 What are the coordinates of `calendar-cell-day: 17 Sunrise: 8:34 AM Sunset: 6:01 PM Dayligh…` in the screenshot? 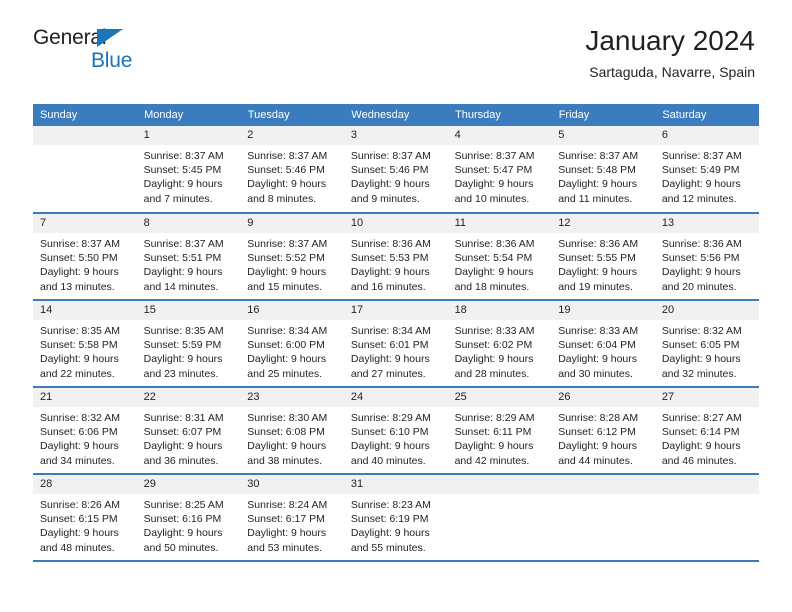 It's located at (395, 344).